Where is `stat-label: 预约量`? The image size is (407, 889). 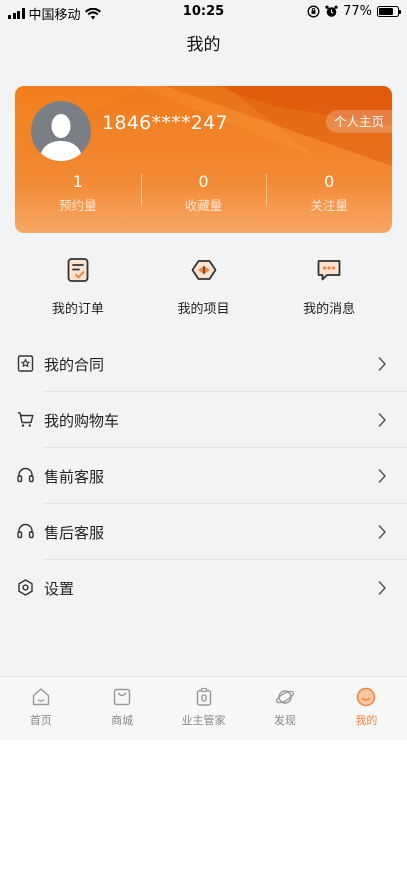
stat-label: 预约量 is located at coordinates (78, 205).